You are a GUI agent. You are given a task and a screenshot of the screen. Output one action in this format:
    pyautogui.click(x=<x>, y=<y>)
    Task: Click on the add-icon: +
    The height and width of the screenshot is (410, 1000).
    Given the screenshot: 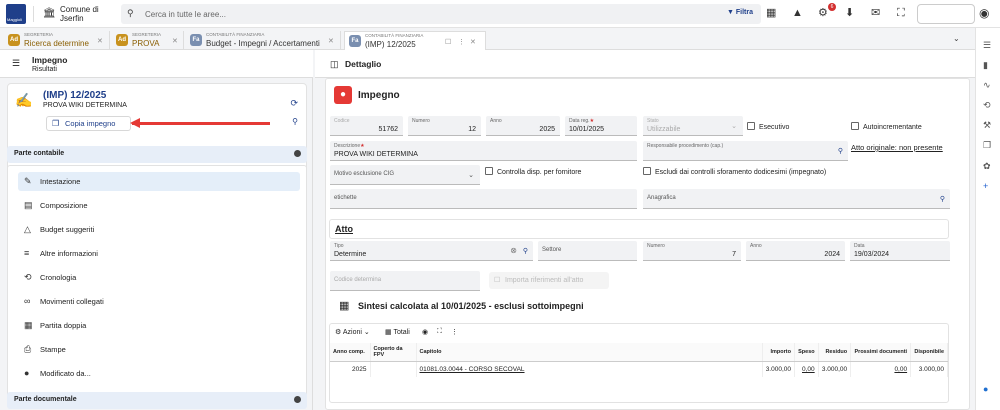 What is the action you would take?
    pyautogui.click(x=985, y=186)
    